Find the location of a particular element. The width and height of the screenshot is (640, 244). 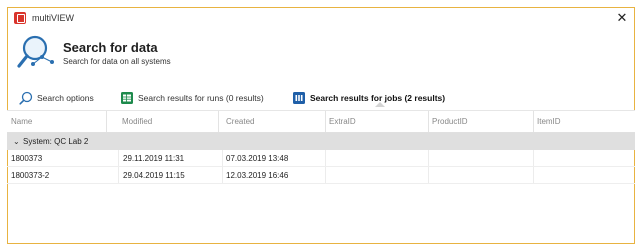

app-title: multiVIEW is located at coordinates (53, 18).